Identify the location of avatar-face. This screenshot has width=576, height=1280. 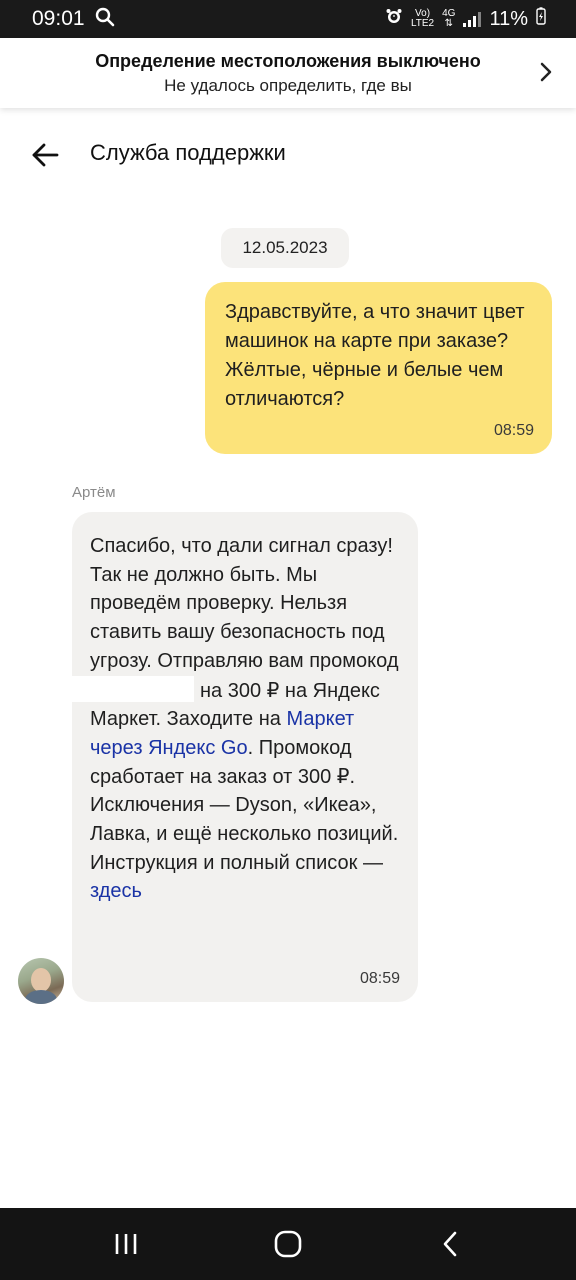
(41, 980).